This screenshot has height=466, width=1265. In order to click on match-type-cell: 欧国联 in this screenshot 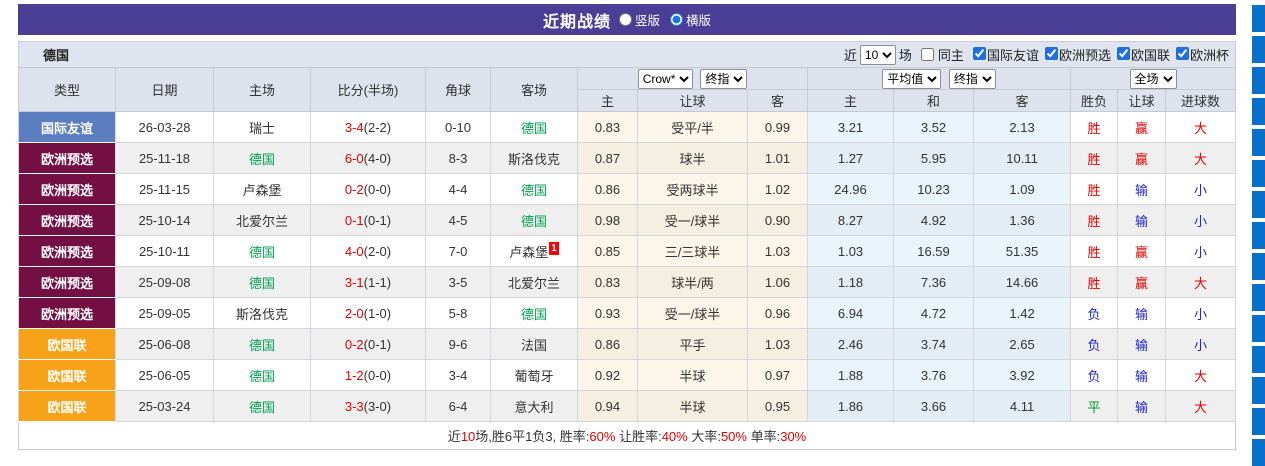, I will do `click(67, 375)`.